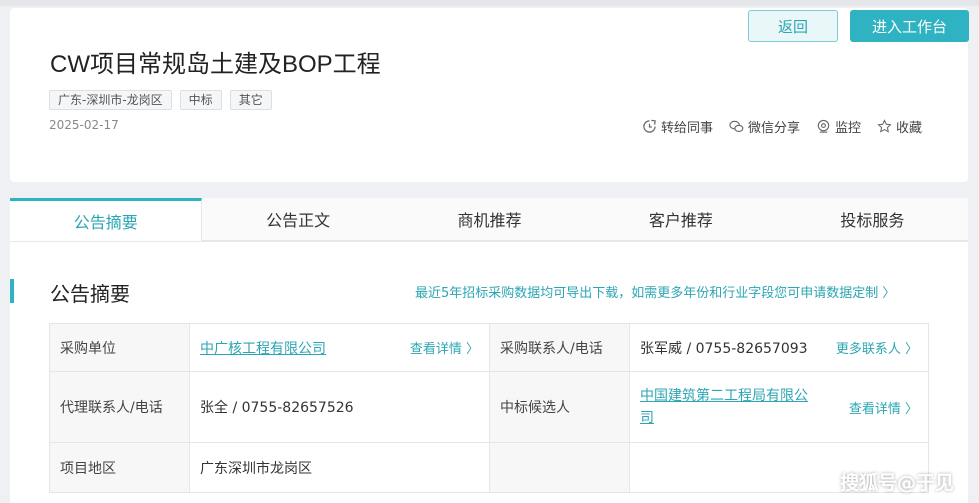  I want to click on back-button: 返回, so click(793, 26).